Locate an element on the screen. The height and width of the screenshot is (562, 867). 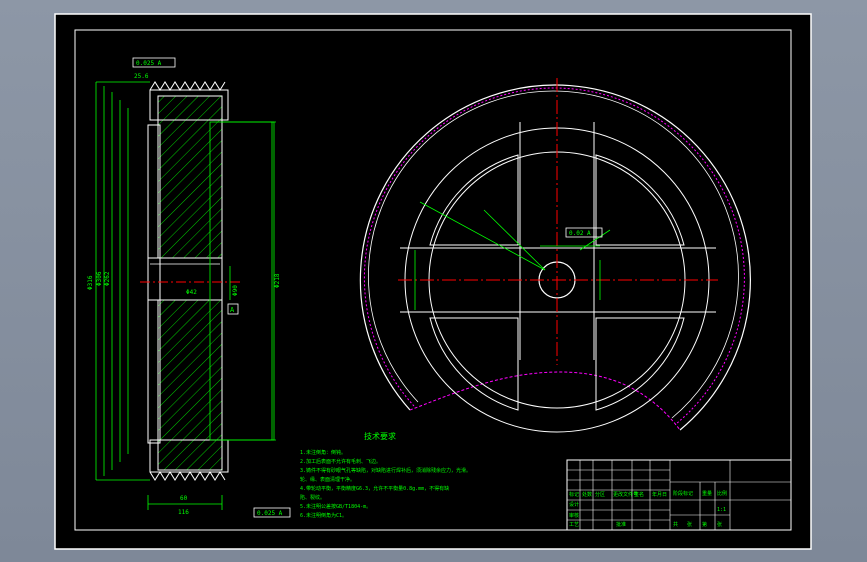
section-hatch-lower is located at coordinates (190, 385).